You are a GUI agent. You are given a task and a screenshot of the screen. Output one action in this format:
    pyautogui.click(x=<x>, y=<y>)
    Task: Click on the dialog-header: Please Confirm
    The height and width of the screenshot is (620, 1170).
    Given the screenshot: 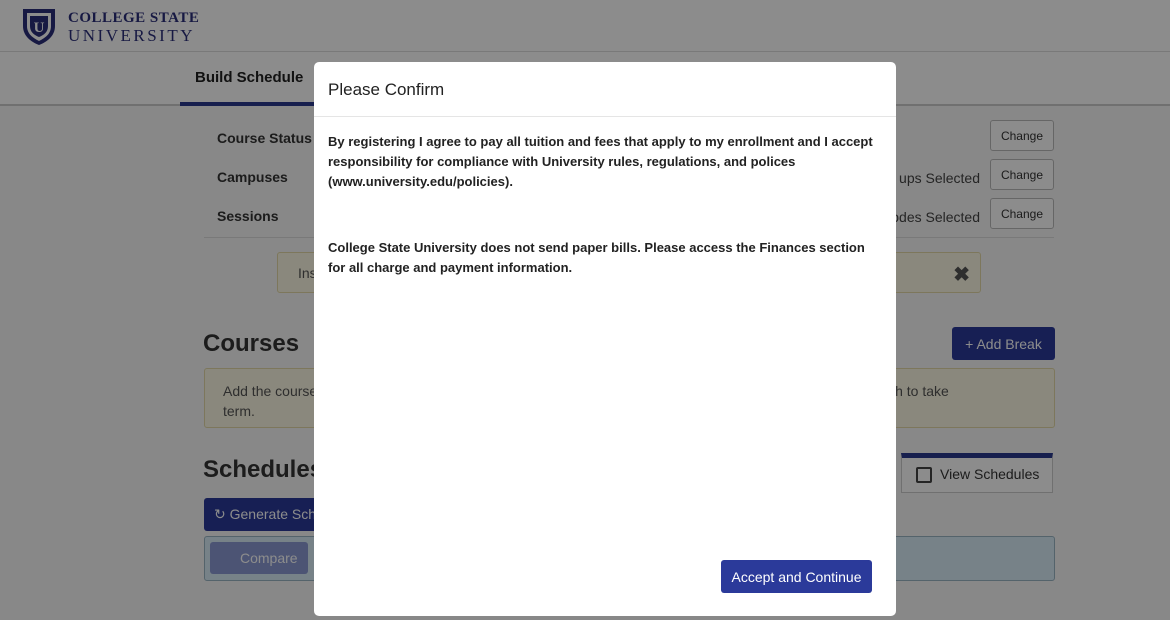 What is the action you would take?
    pyautogui.click(x=605, y=89)
    